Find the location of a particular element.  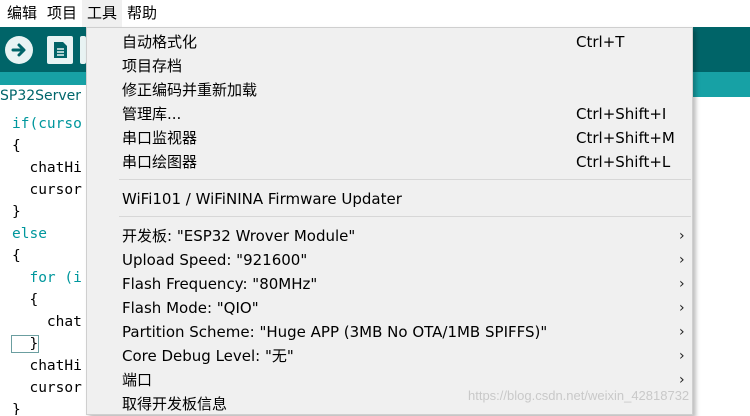

menu-item-serial-plotter: 串口绘图器 Ctrl+Shift+L is located at coordinates (389, 162).